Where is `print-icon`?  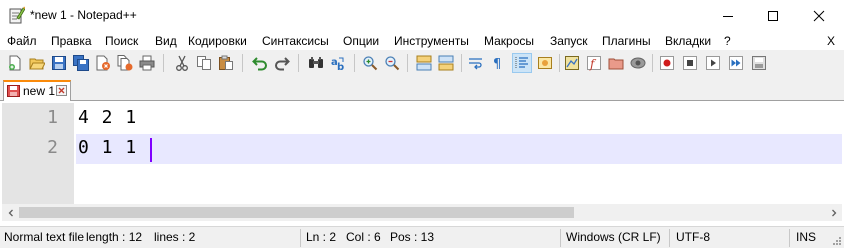
print-icon is located at coordinates (147, 63).